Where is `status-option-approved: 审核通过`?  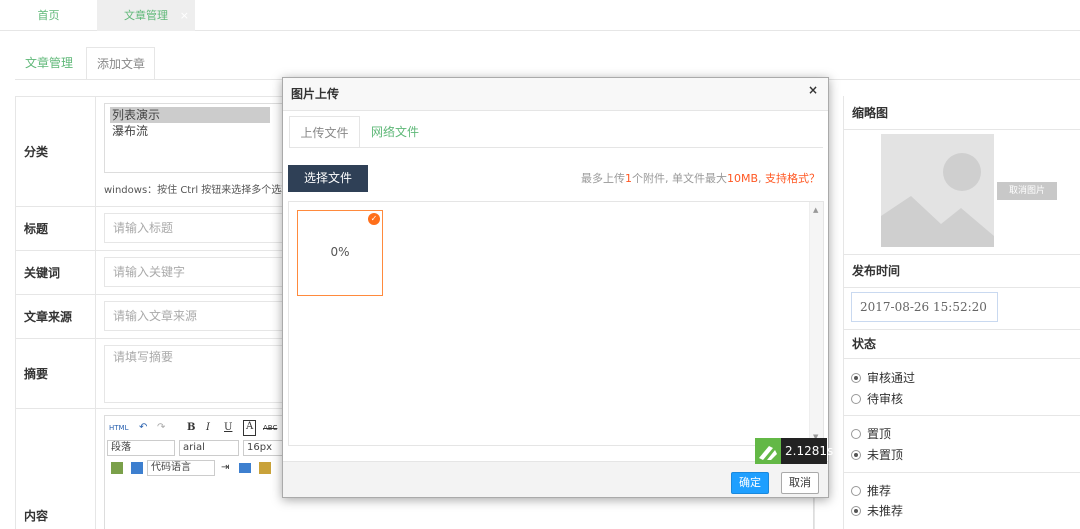 status-option-approved: 审核通过 is located at coordinates (883, 377).